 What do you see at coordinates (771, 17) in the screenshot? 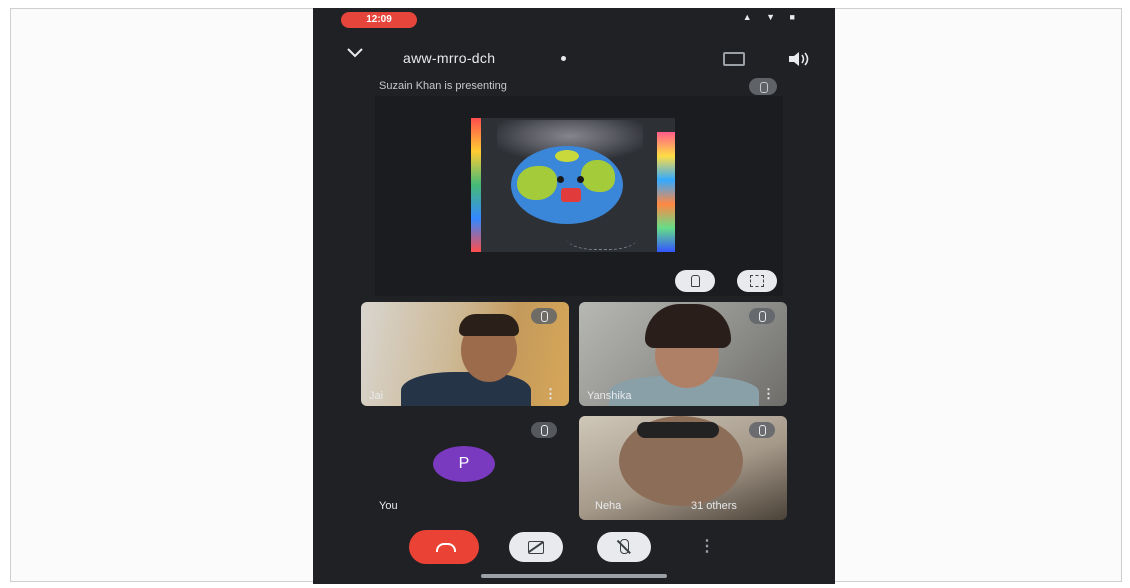
I see `status-icons: ▲ ▼ ■` at bounding box center [771, 17].